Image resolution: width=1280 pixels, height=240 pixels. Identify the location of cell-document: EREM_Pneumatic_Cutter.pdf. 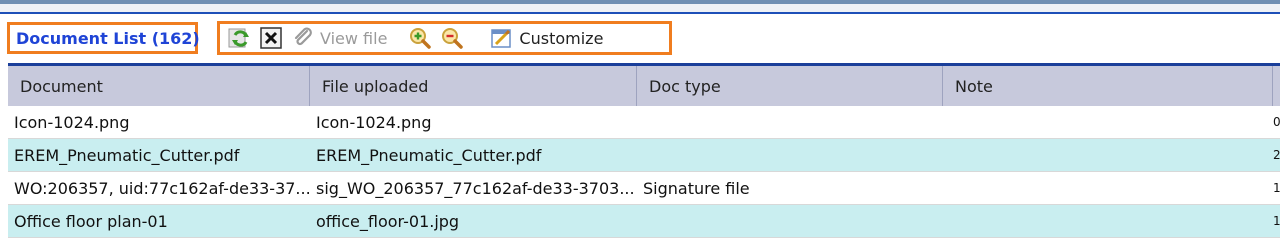
(127, 155).